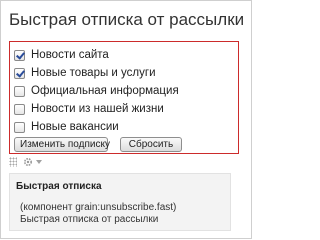 This screenshot has height=240, width=320. Describe the element at coordinates (97, 109) in the screenshot. I see `option-label: Новости из нашей жизни` at that location.